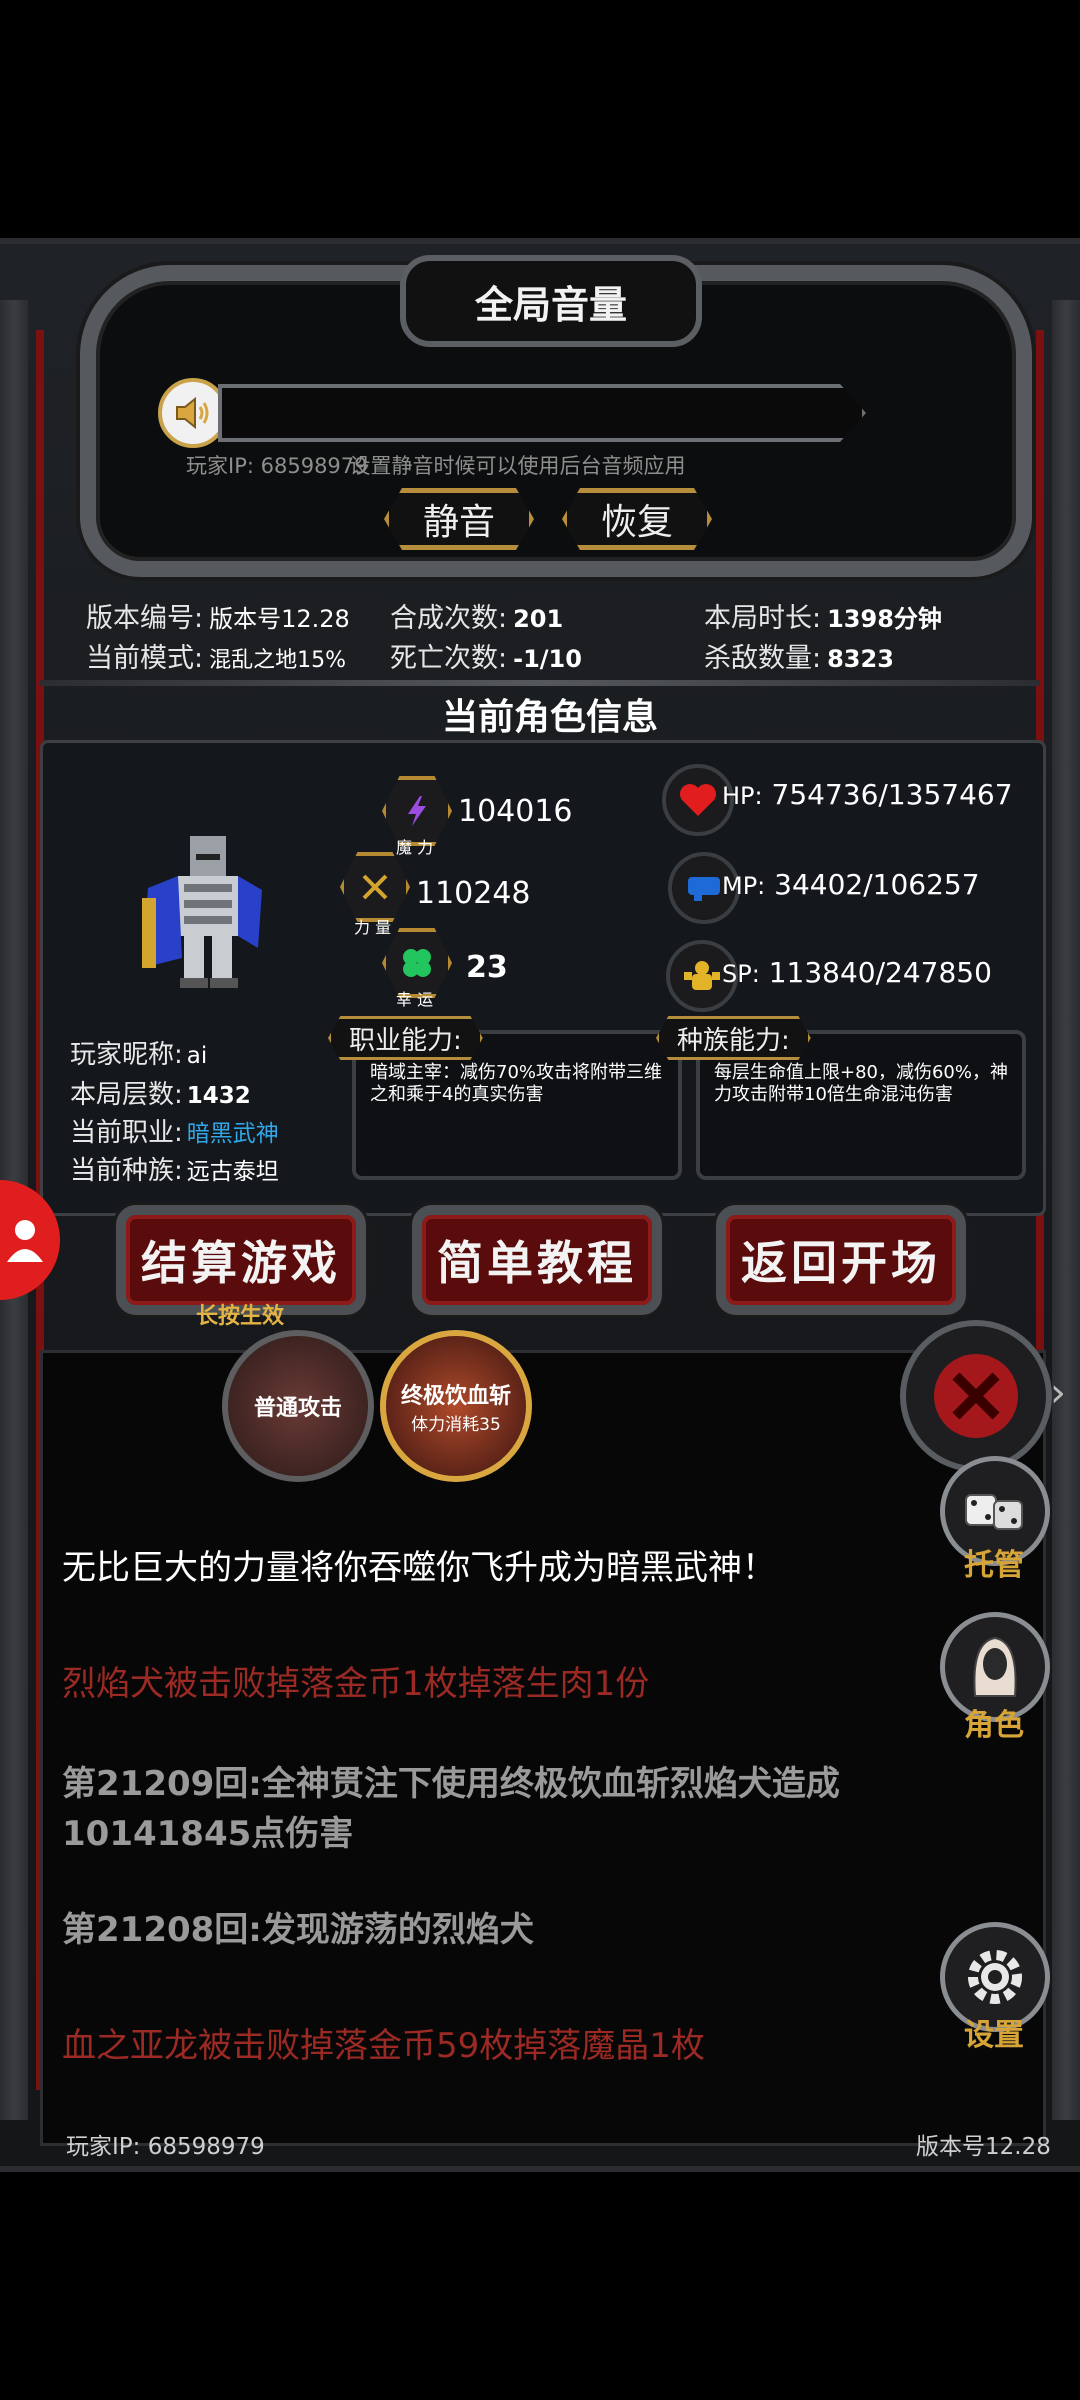 Image resolution: width=1080 pixels, height=2400 pixels. I want to click on log-line: 第21208回:发现游荡的烈焰犬, so click(298, 1930).